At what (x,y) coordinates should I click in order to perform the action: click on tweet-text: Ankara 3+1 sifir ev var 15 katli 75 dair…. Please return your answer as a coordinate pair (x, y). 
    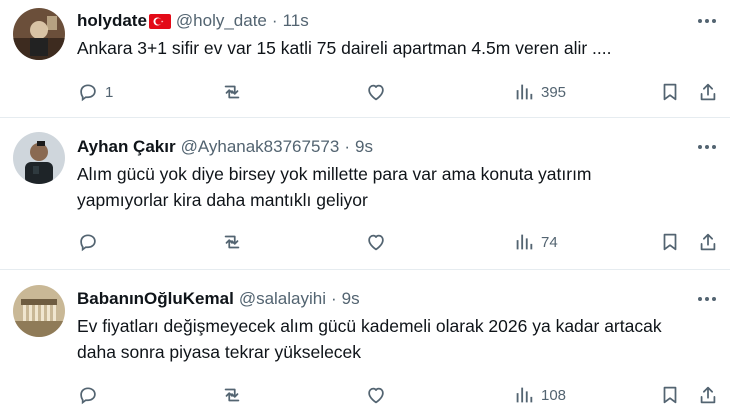
    Looking at the image, I should click on (398, 48).